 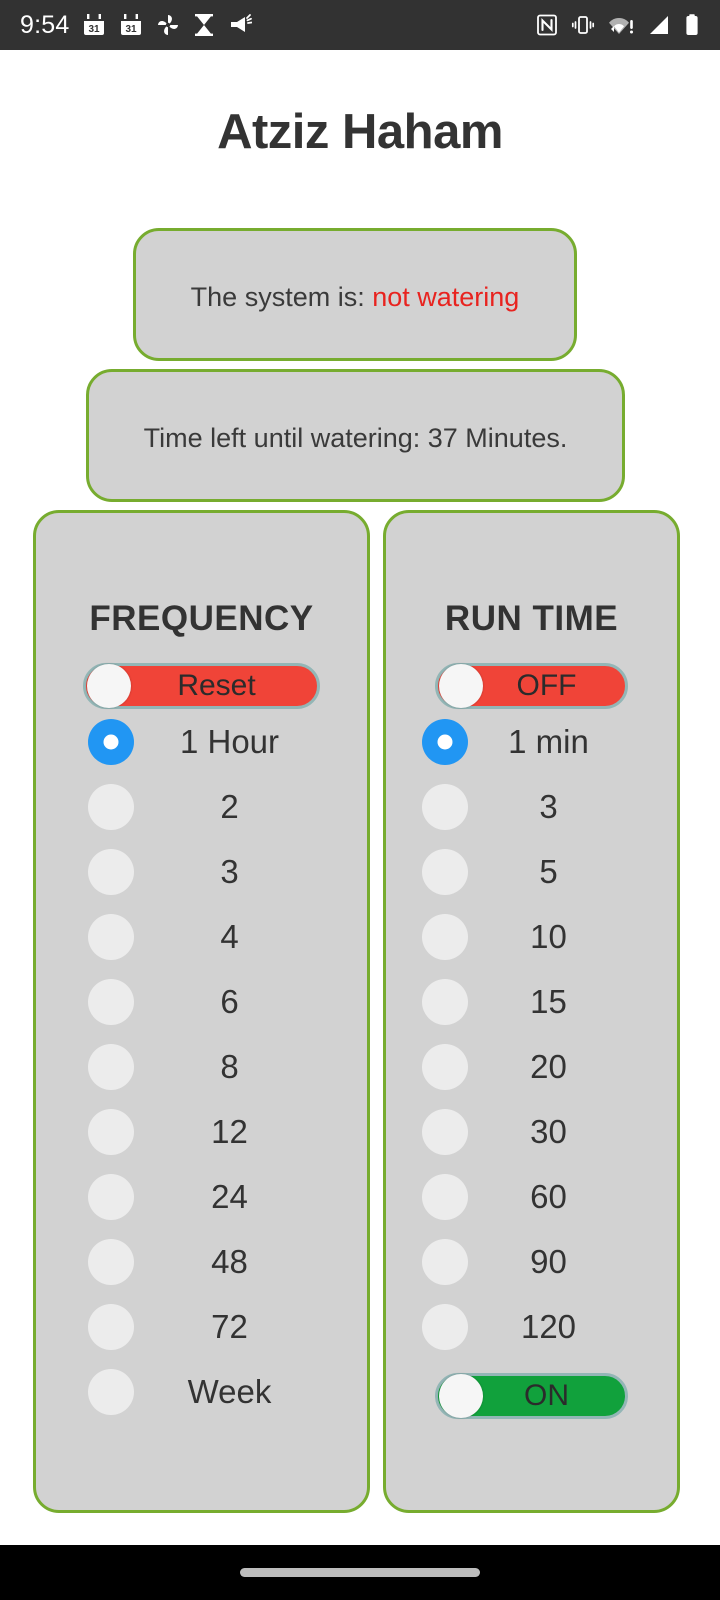 I want to click on frequency-option: 3, so click(x=201, y=871).